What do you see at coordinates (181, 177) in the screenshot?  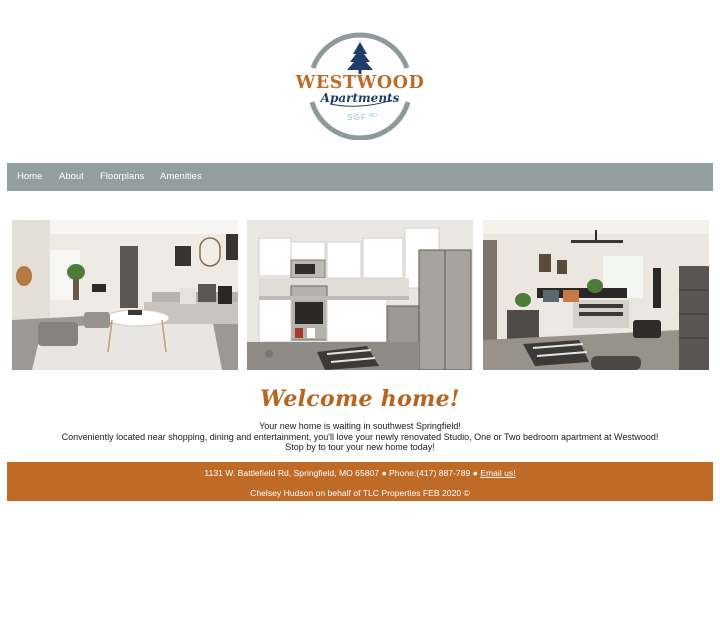 I see `nav-amenities: Amenities` at bounding box center [181, 177].